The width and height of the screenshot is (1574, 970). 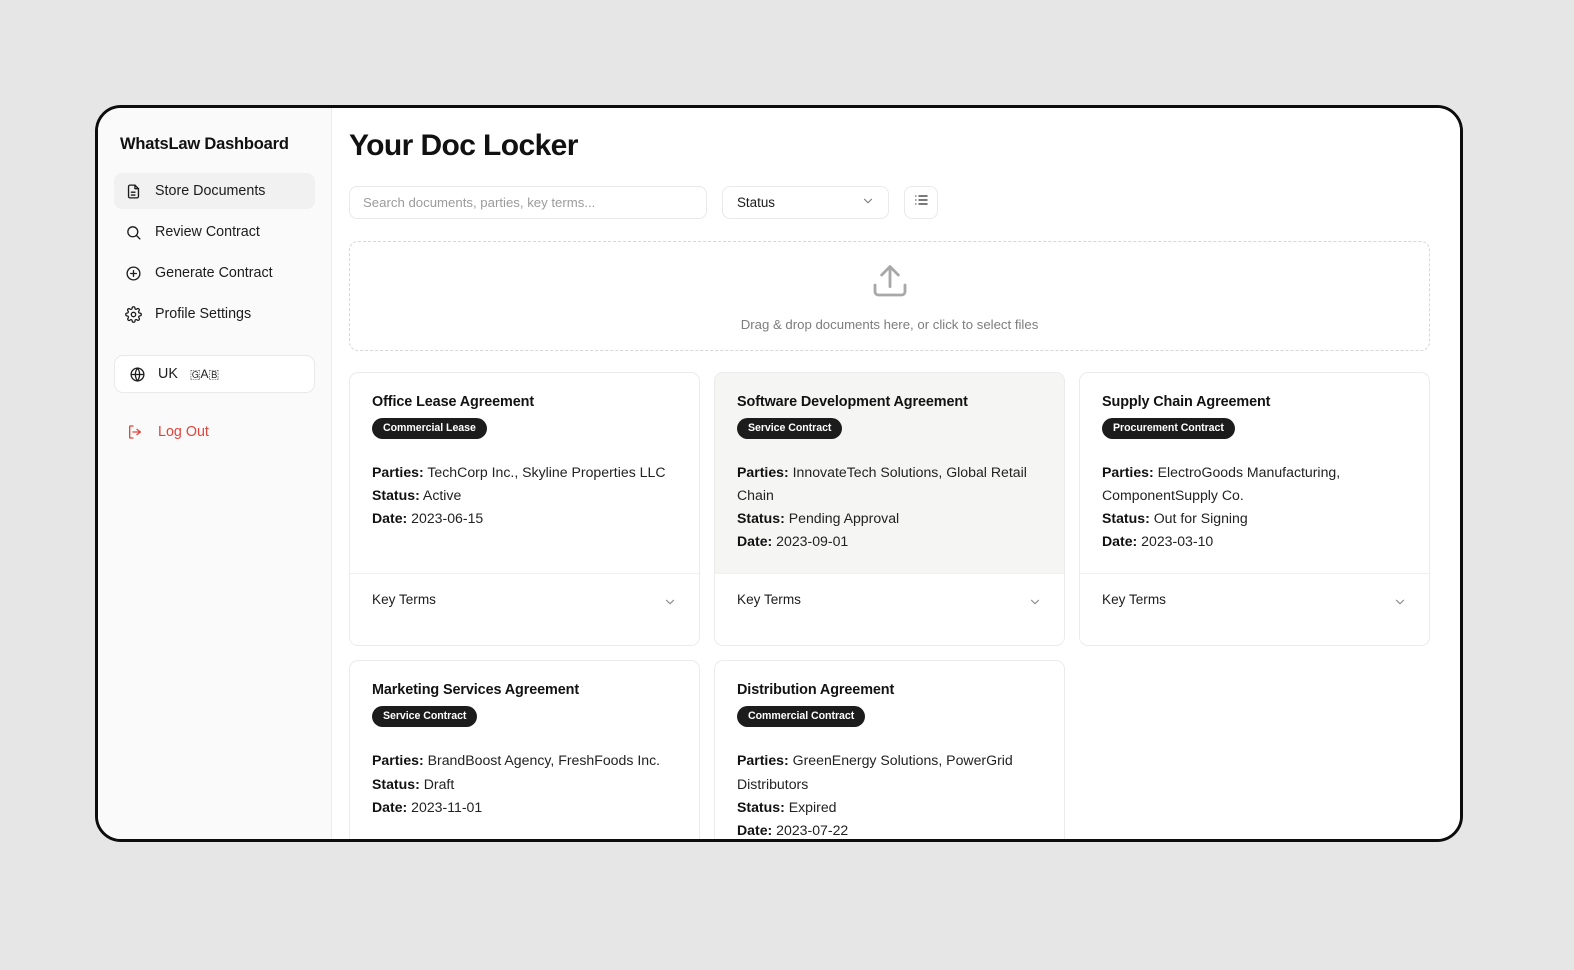 I want to click on logout-button: Log Out, so click(x=214, y=432).